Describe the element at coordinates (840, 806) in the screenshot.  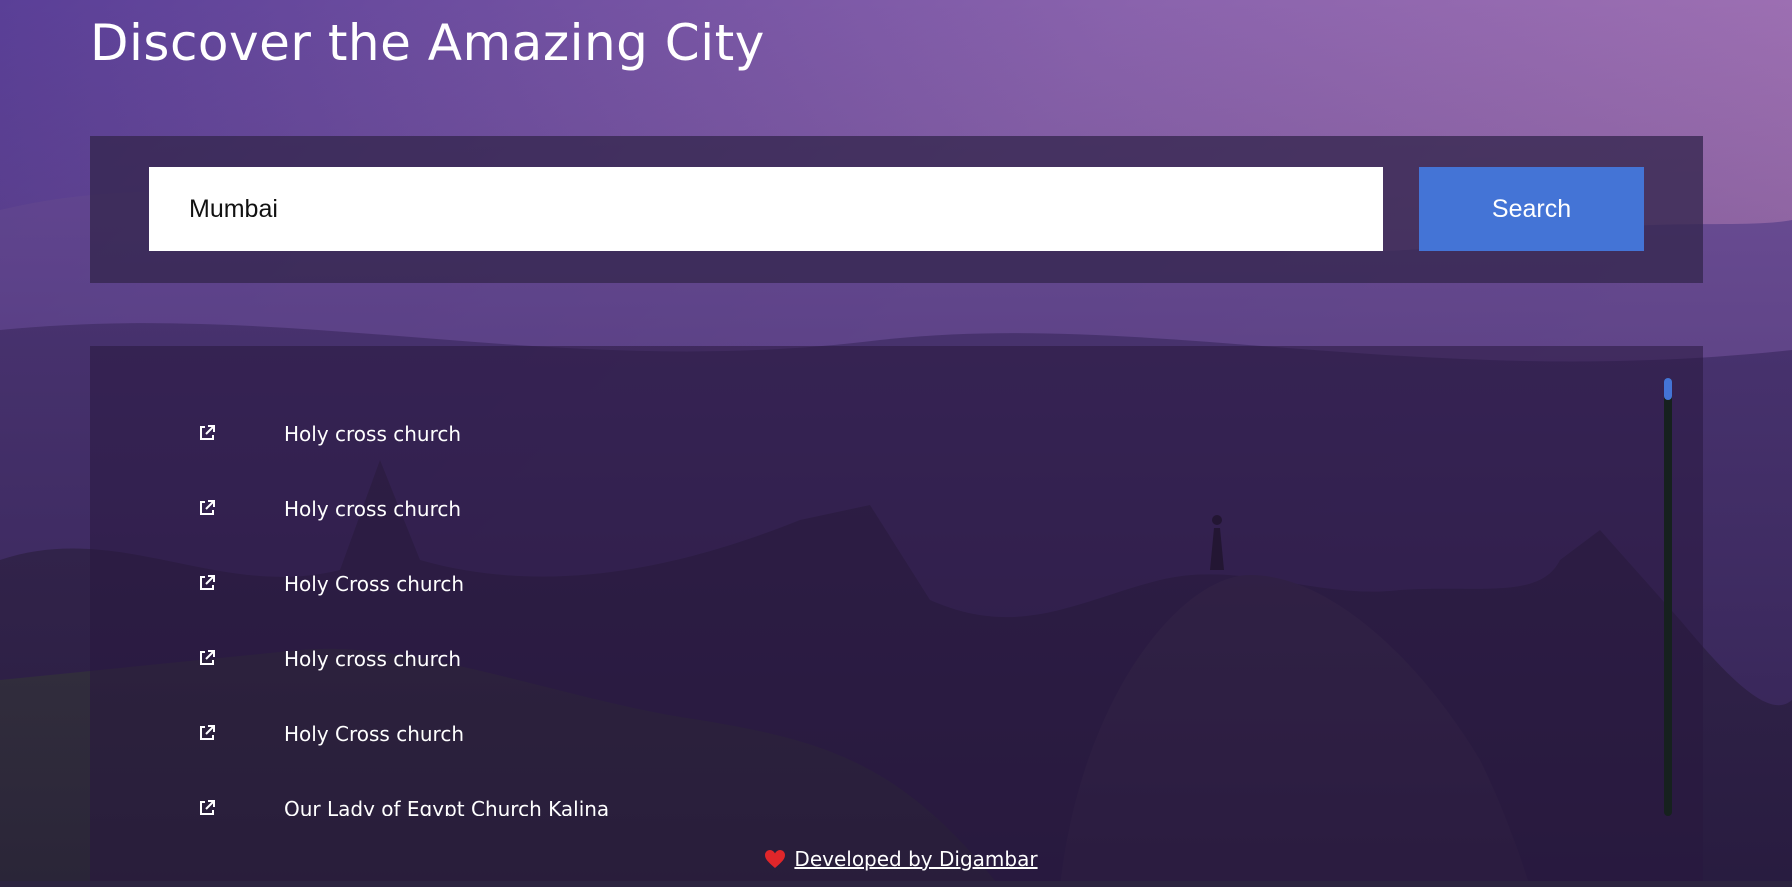
I see `list-item: Our Lady of Egypt Church Kalina` at that location.